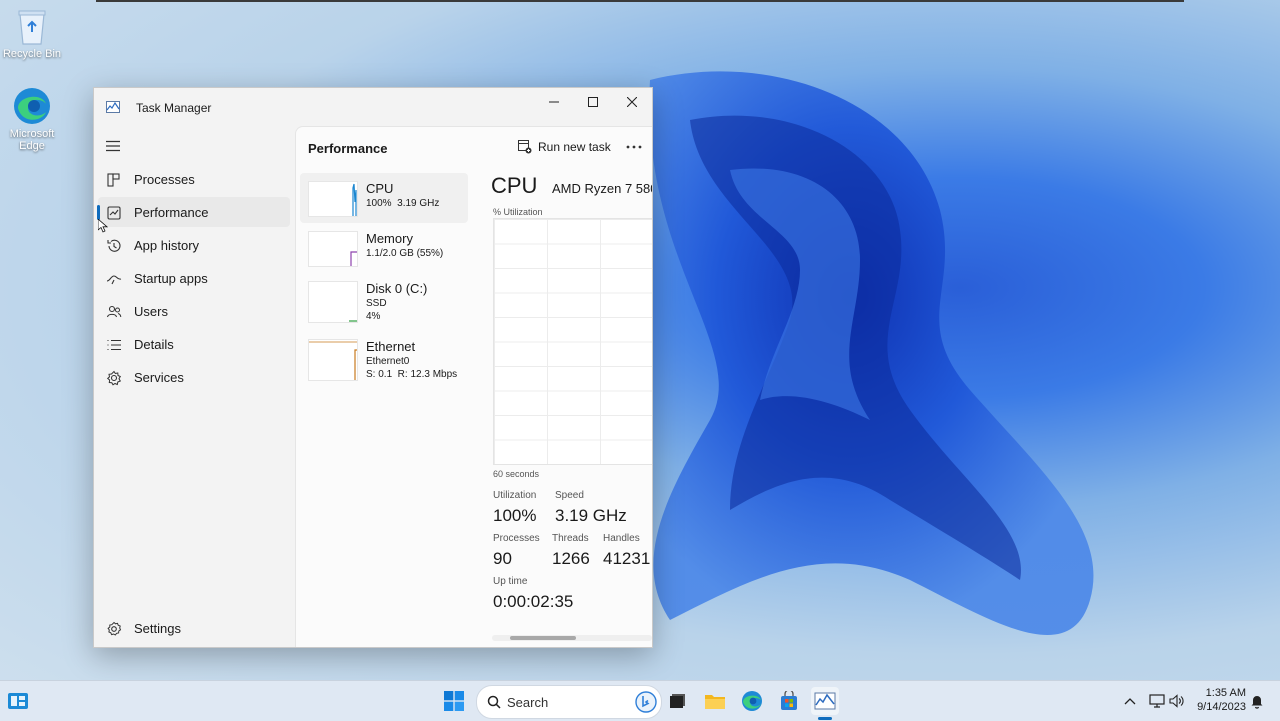 This screenshot has height=721, width=1280. I want to click on mouse-cursor, so click(103, 226).